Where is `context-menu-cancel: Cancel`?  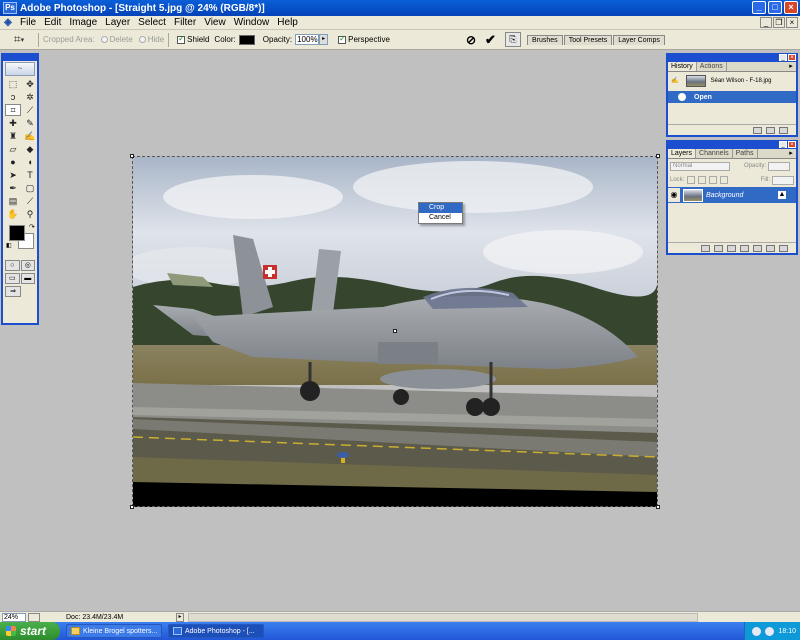 context-menu-cancel: Cancel is located at coordinates (440, 218).